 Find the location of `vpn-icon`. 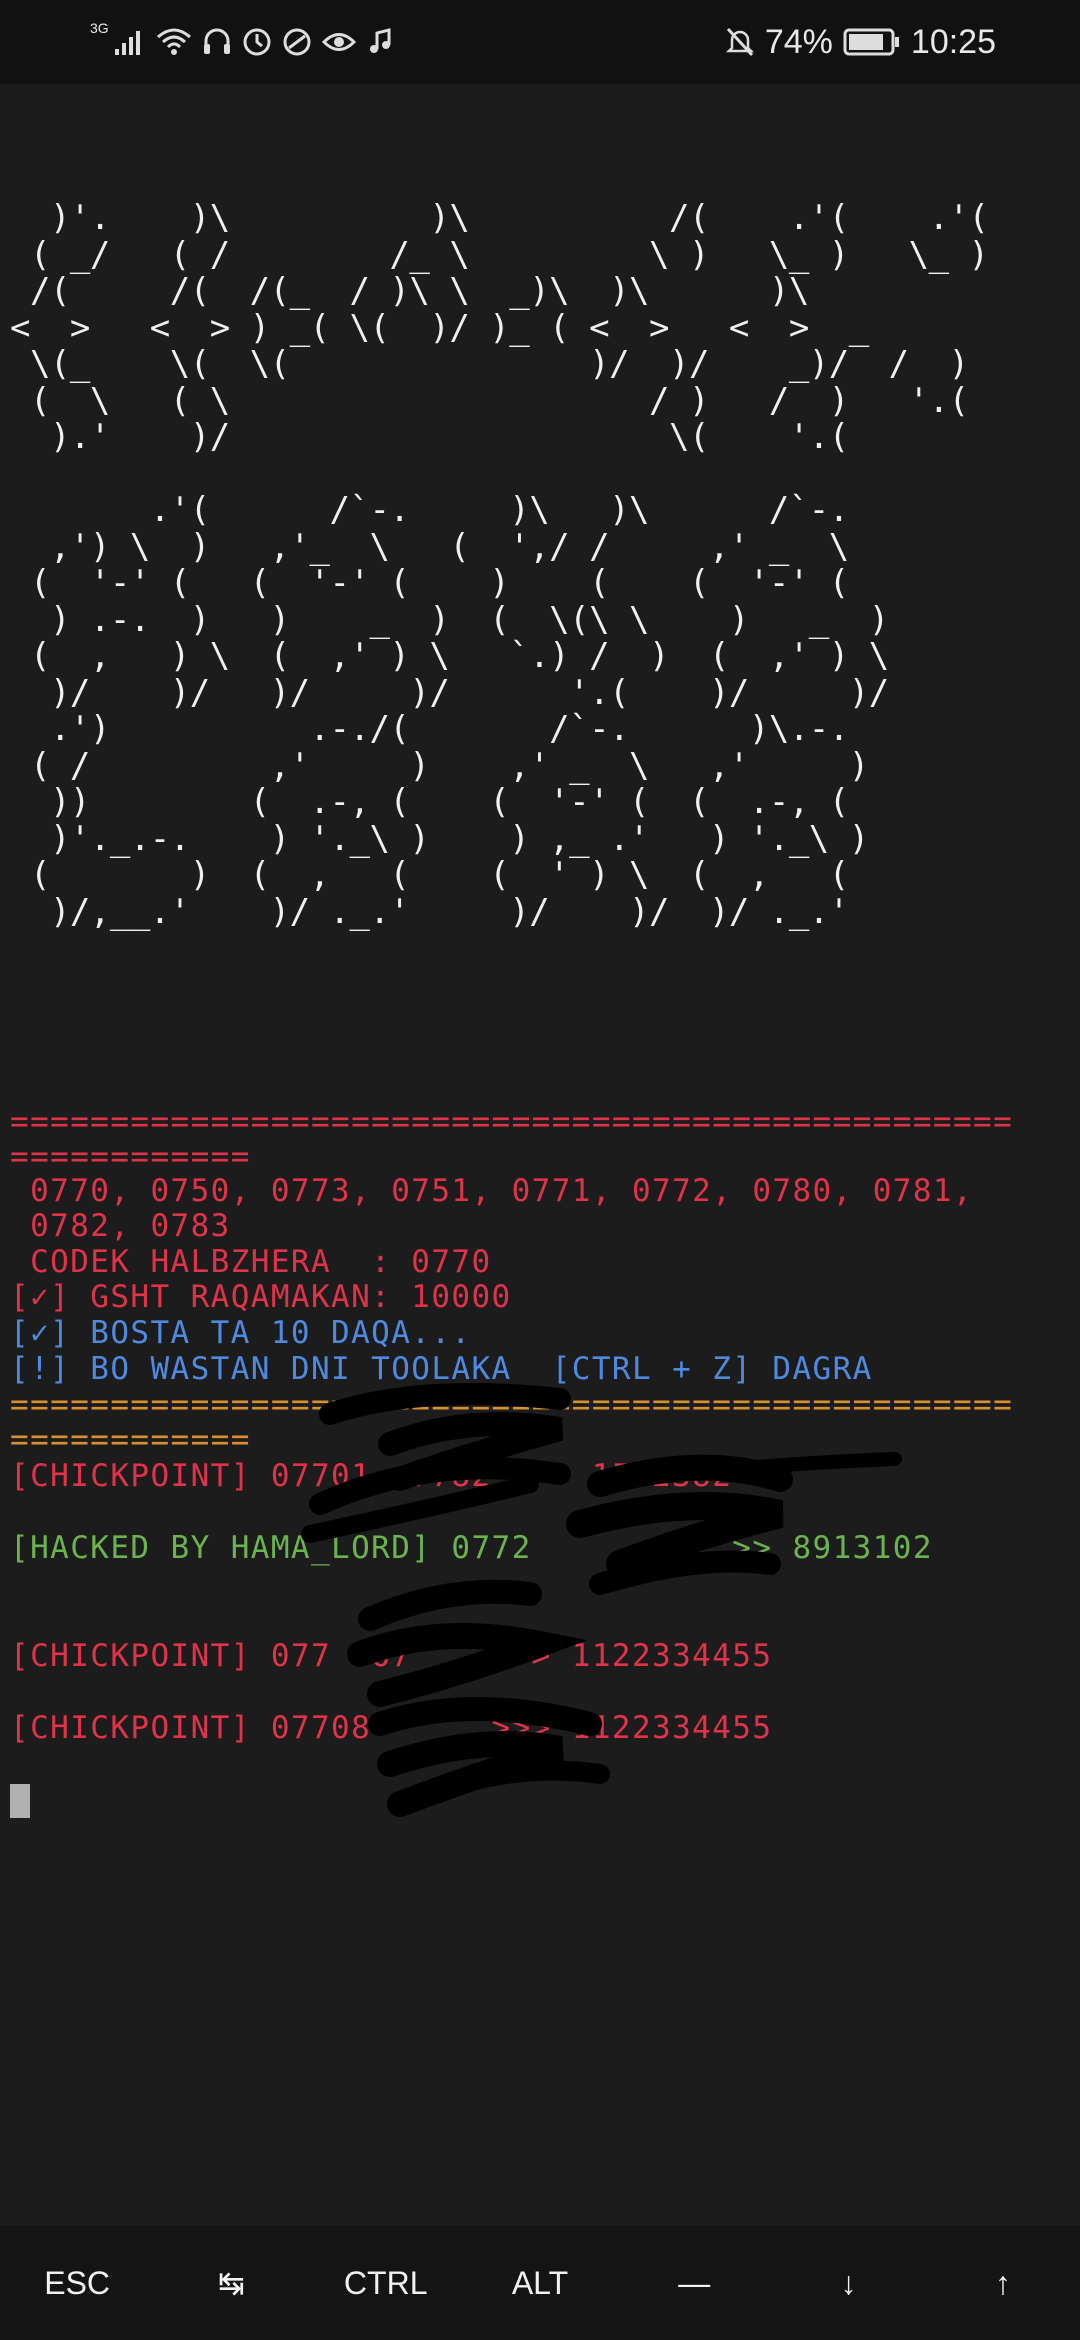

vpn-icon is located at coordinates (297, 42).